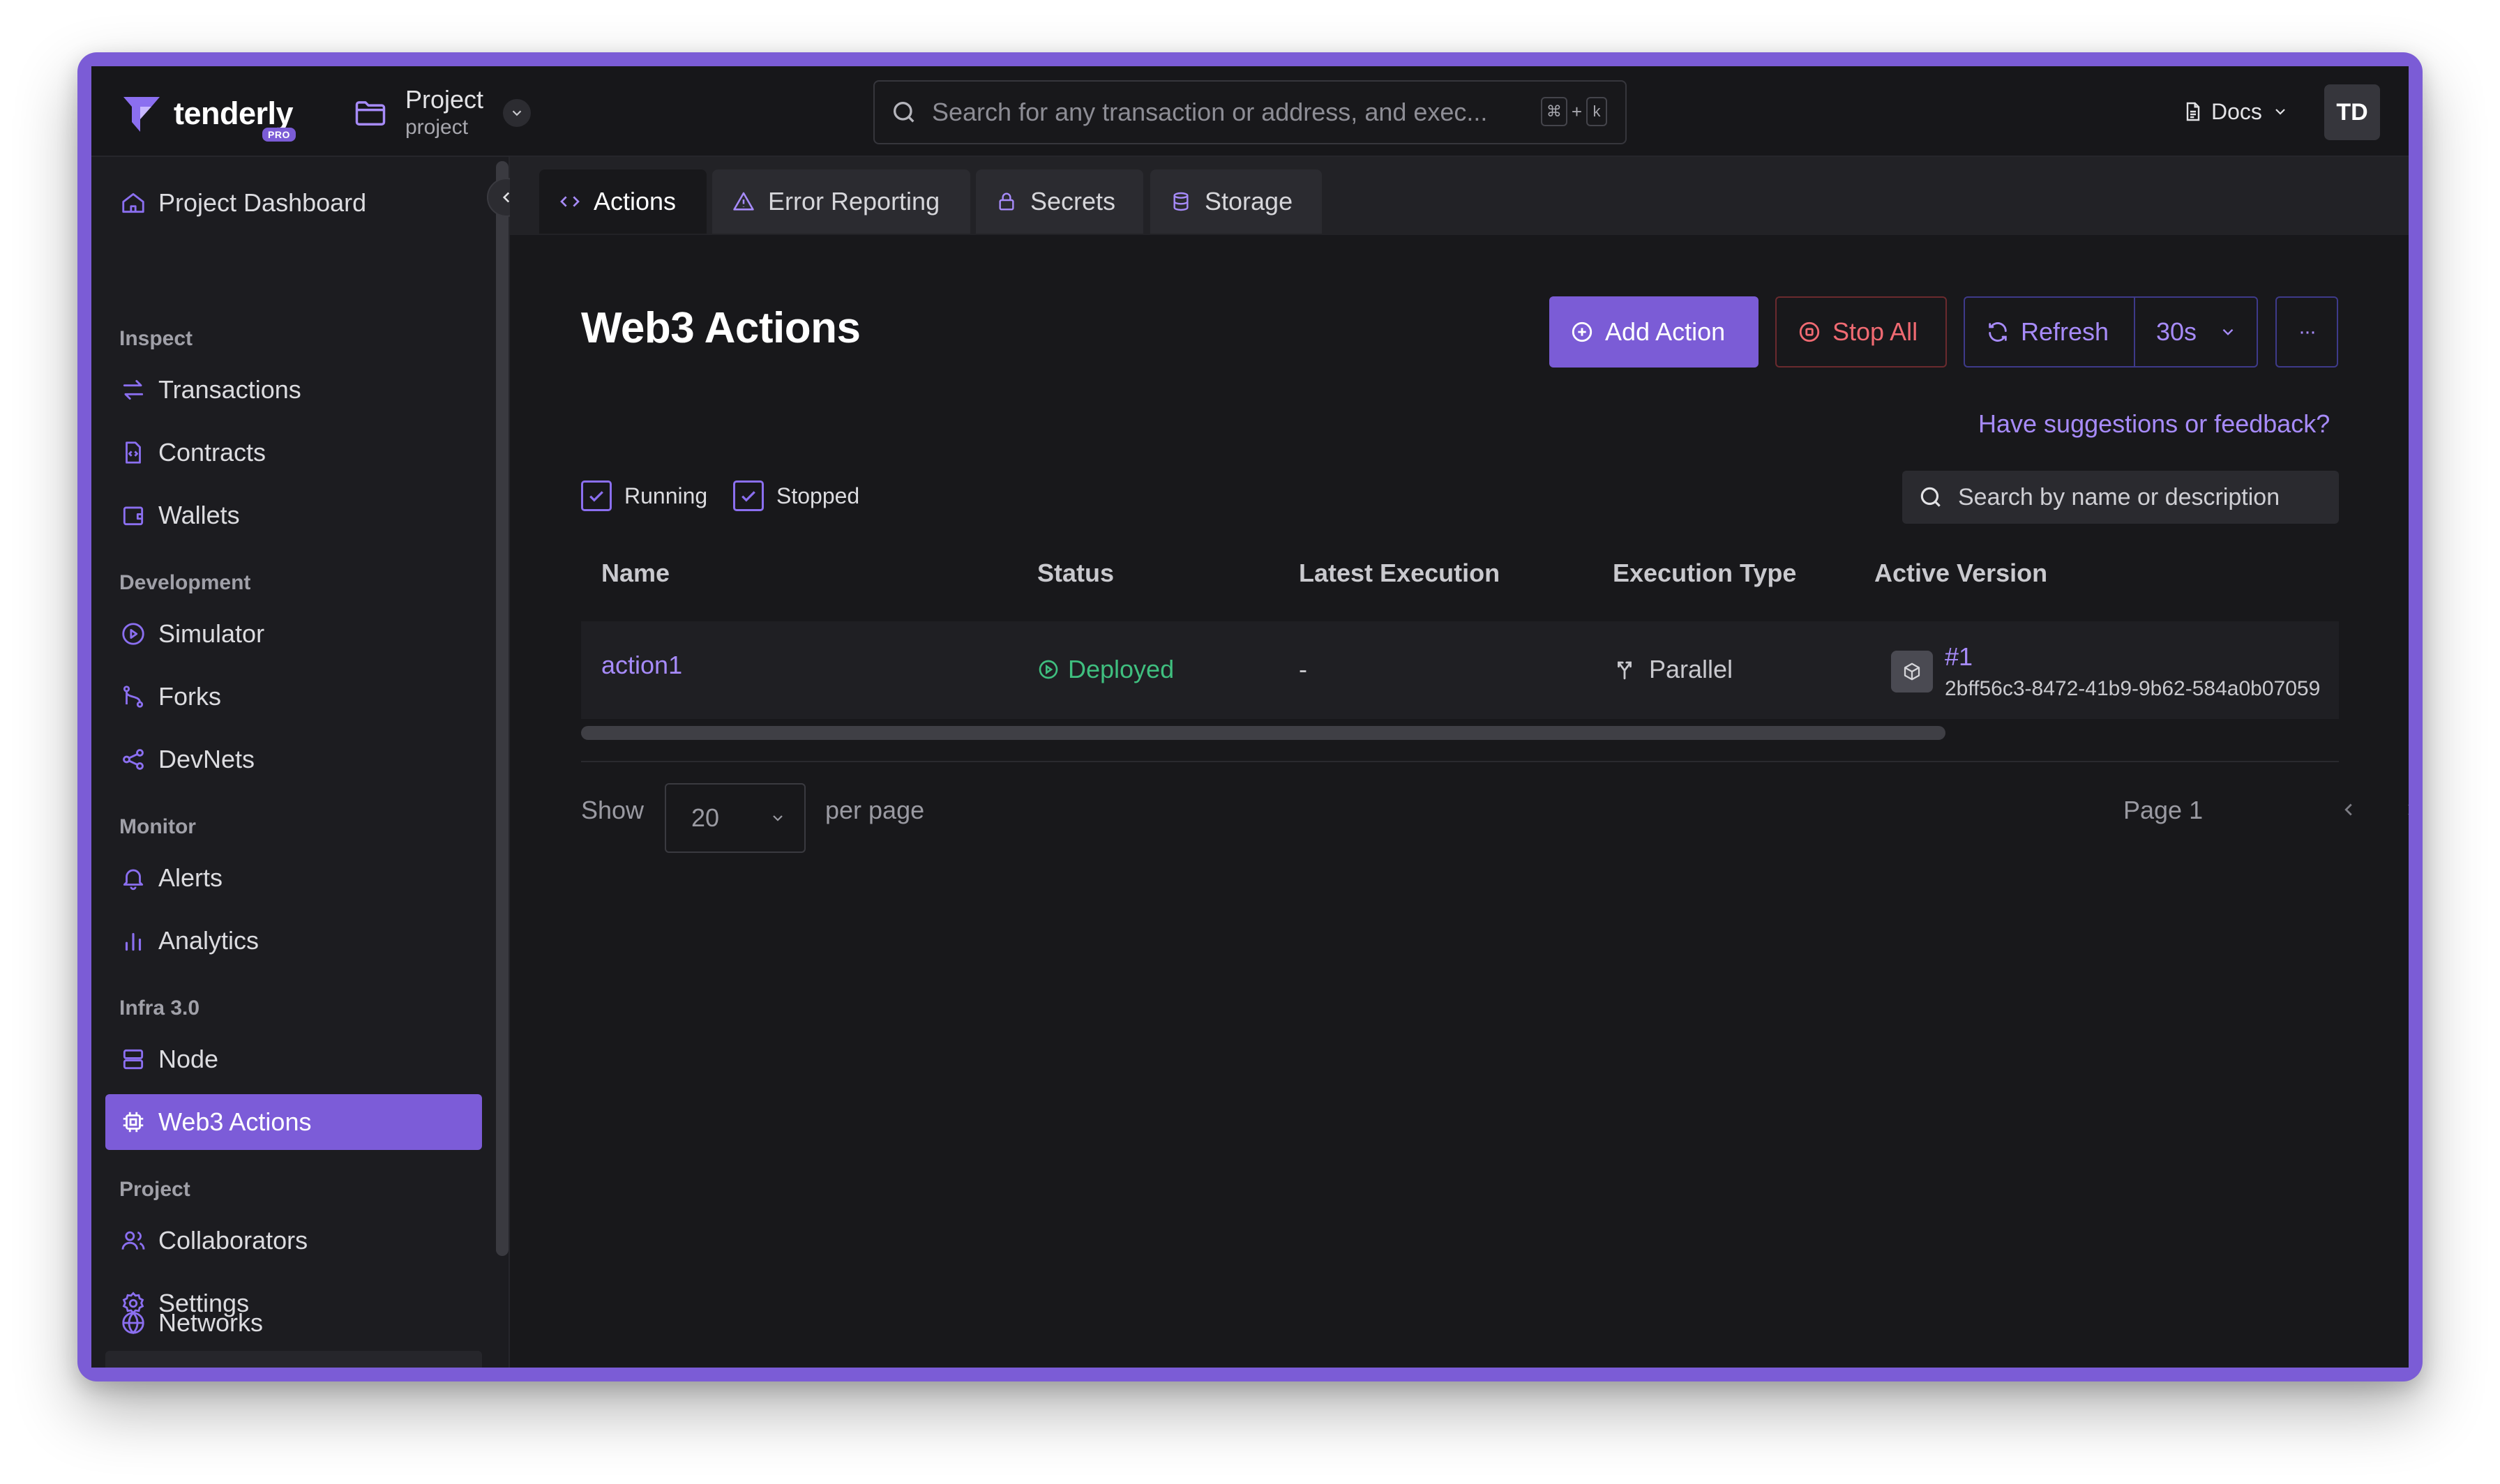 This screenshot has height=1484, width=2500. What do you see at coordinates (262, 202) in the screenshot?
I see `sidebar-item-label: Project Dashboard` at bounding box center [262, 202].